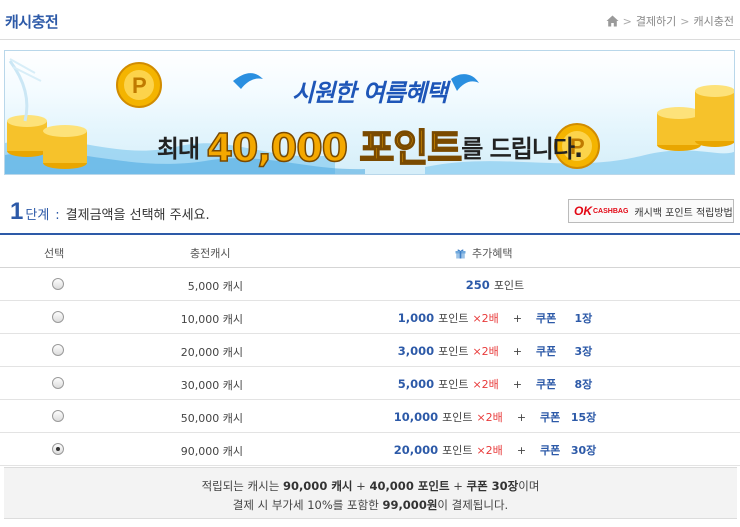  I want to click on coupon-count: 15장, so click(583, 417).